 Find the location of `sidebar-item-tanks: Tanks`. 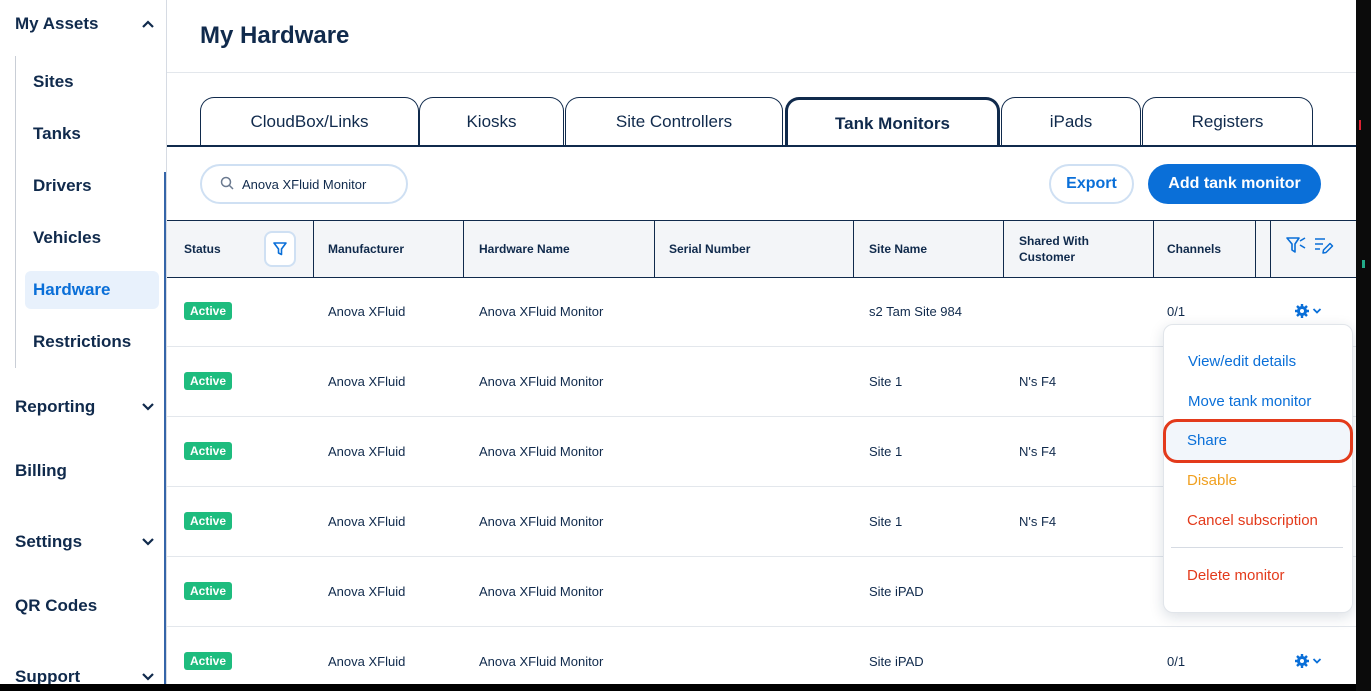

sidebar-item-tanks: Tanks is located at coordinates (92, 134).